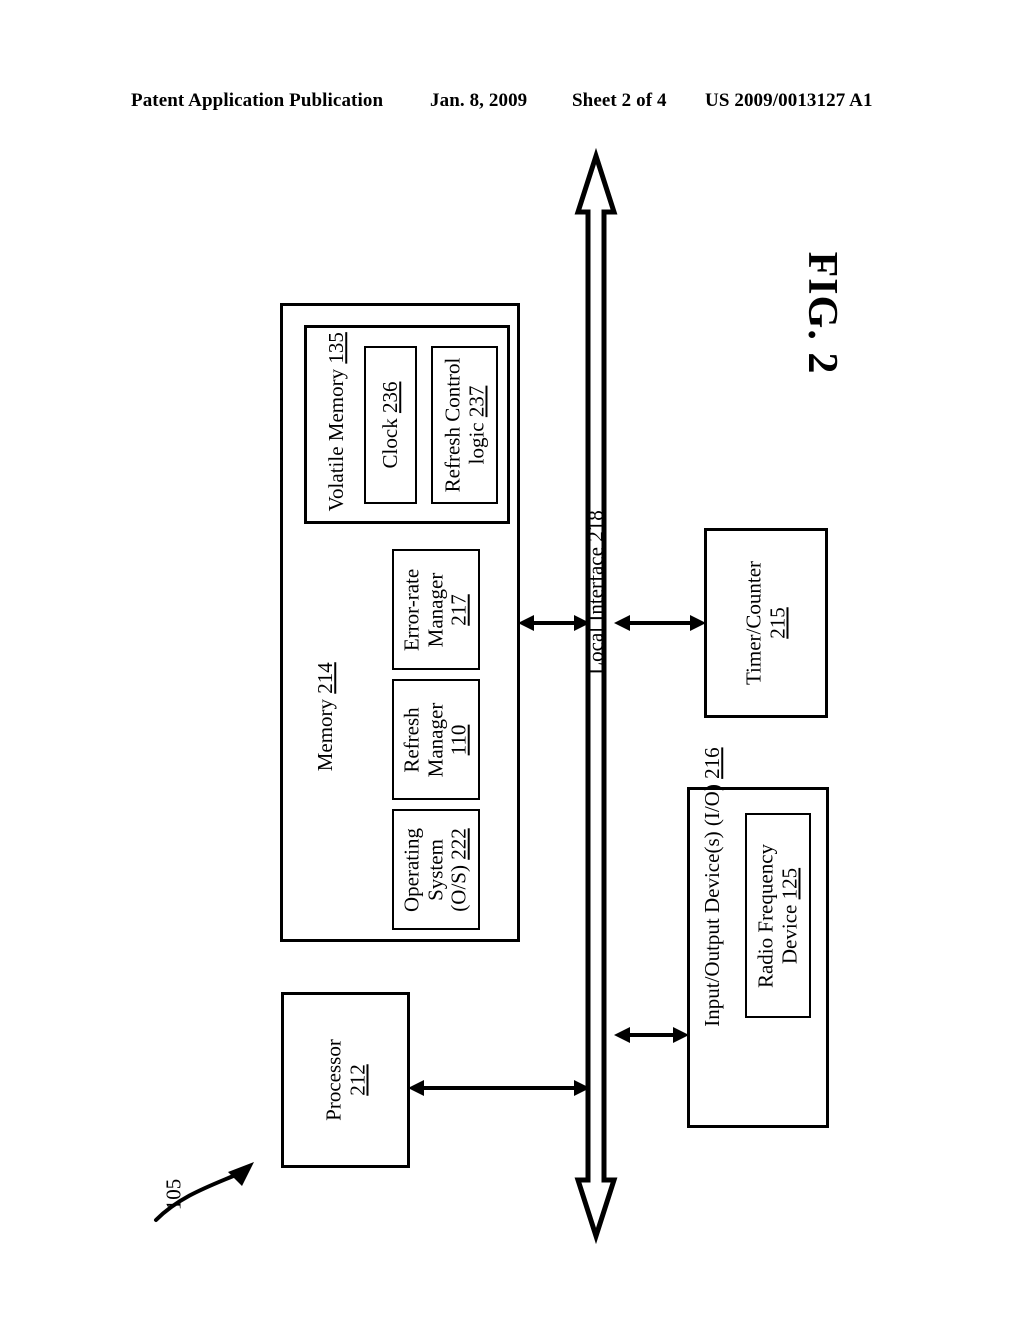 This screenshot has width=1024, height=1320. I want to click on system-reference-number: 105, so click(173, 1194).